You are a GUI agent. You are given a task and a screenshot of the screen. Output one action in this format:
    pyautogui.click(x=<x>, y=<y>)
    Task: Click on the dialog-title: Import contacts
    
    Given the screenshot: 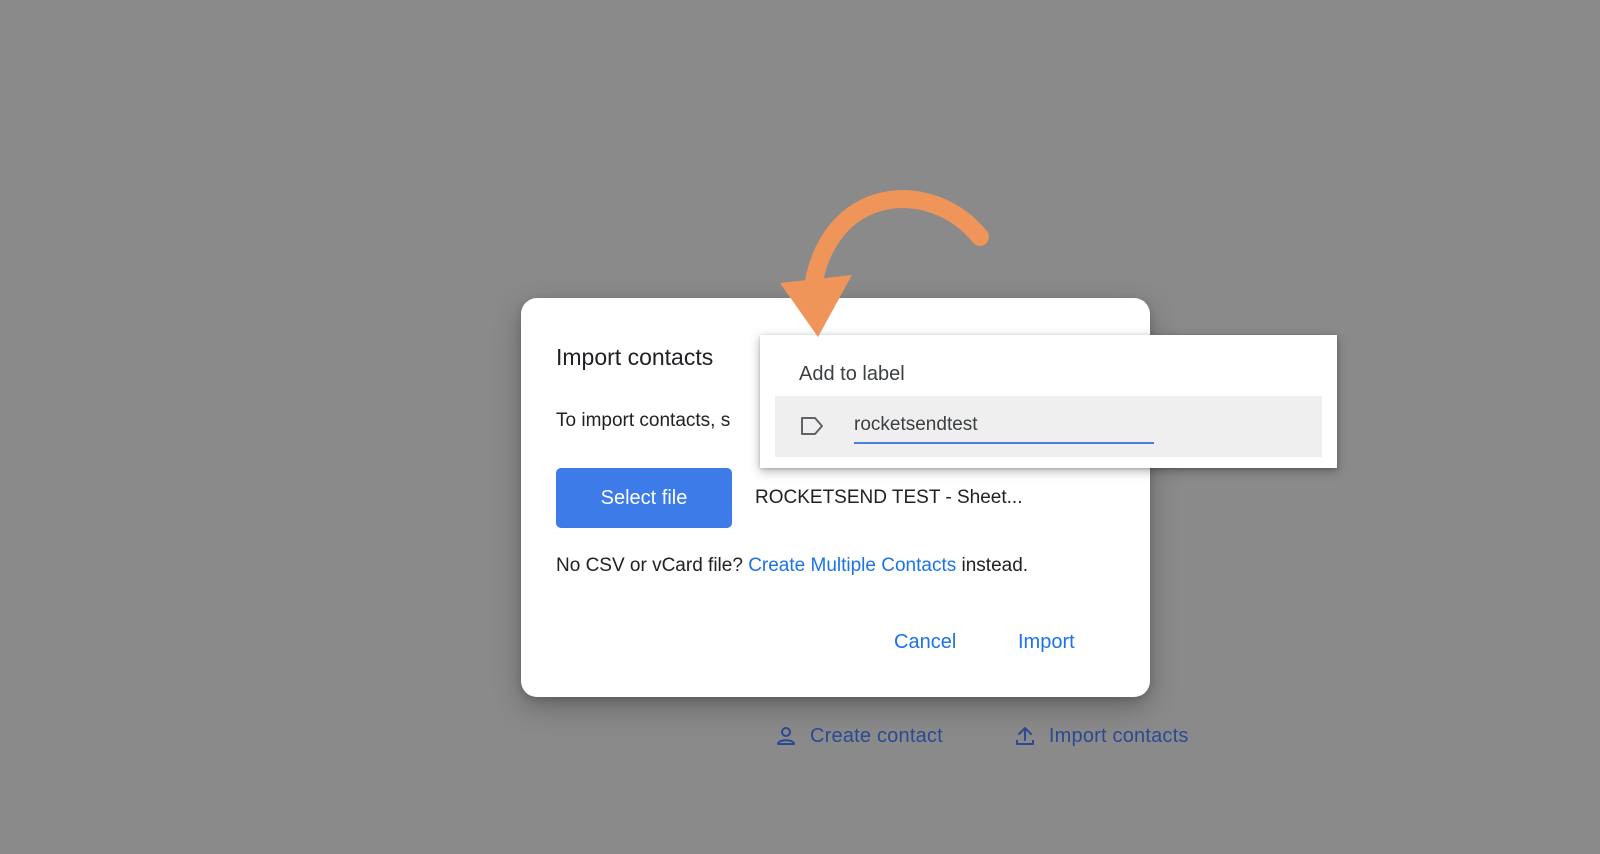 What is the action you would take?
    pyautogui.click(x=635, y=357)
    